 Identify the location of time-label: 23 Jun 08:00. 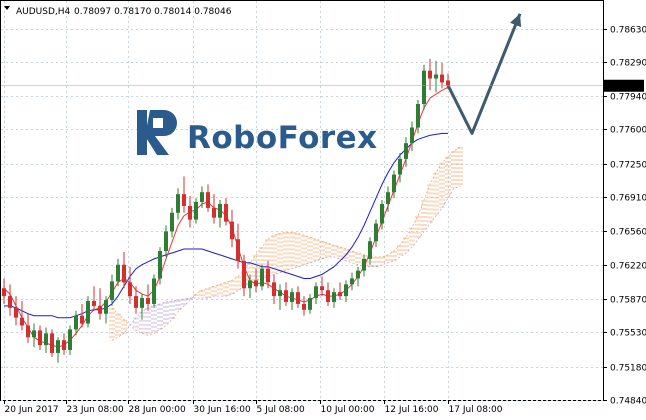
(95, 410).